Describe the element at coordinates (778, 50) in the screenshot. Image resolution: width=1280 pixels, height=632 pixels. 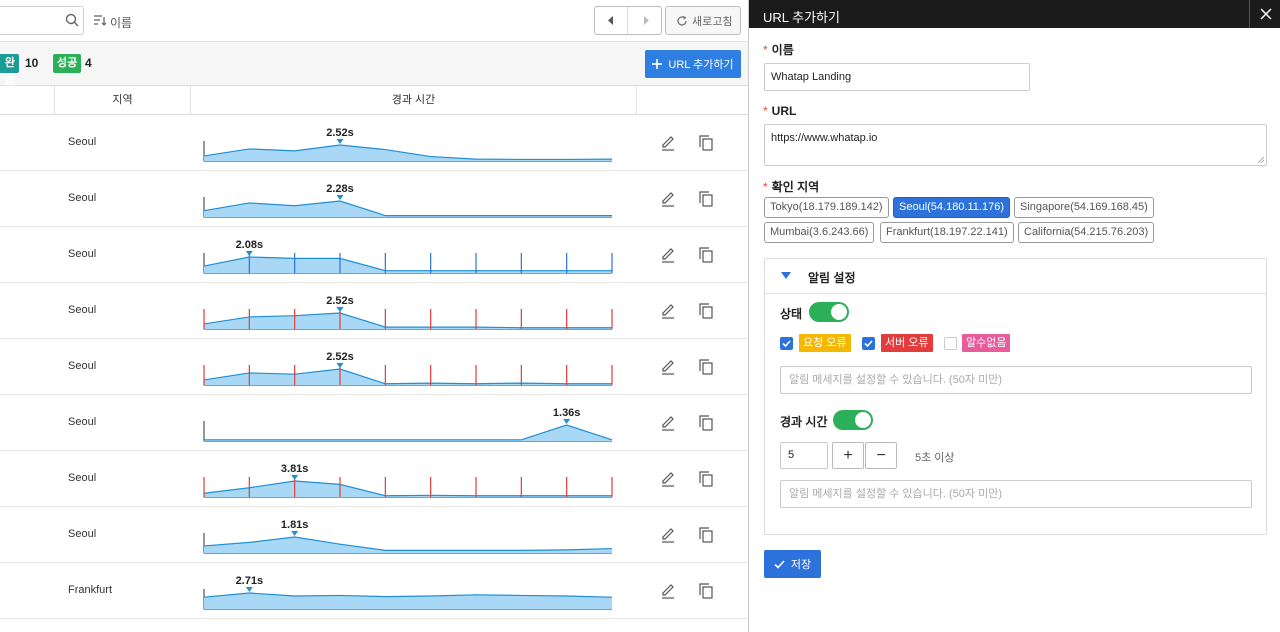
I see `name-field-label: * 이름` at that location.